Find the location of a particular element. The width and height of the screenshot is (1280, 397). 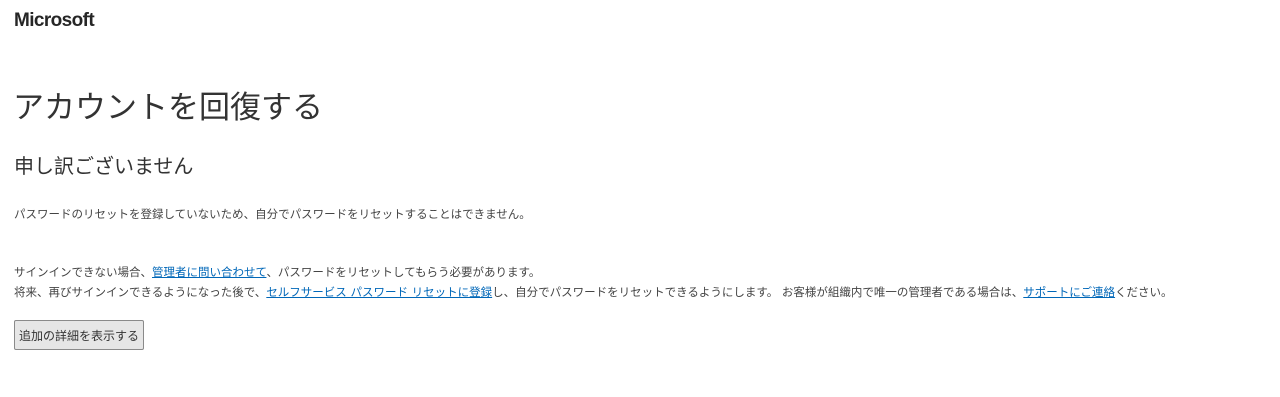

contact-admin-suffix: 、パスワードをリセットしてもらう必要があります。 is located at coordinates (403, 272).